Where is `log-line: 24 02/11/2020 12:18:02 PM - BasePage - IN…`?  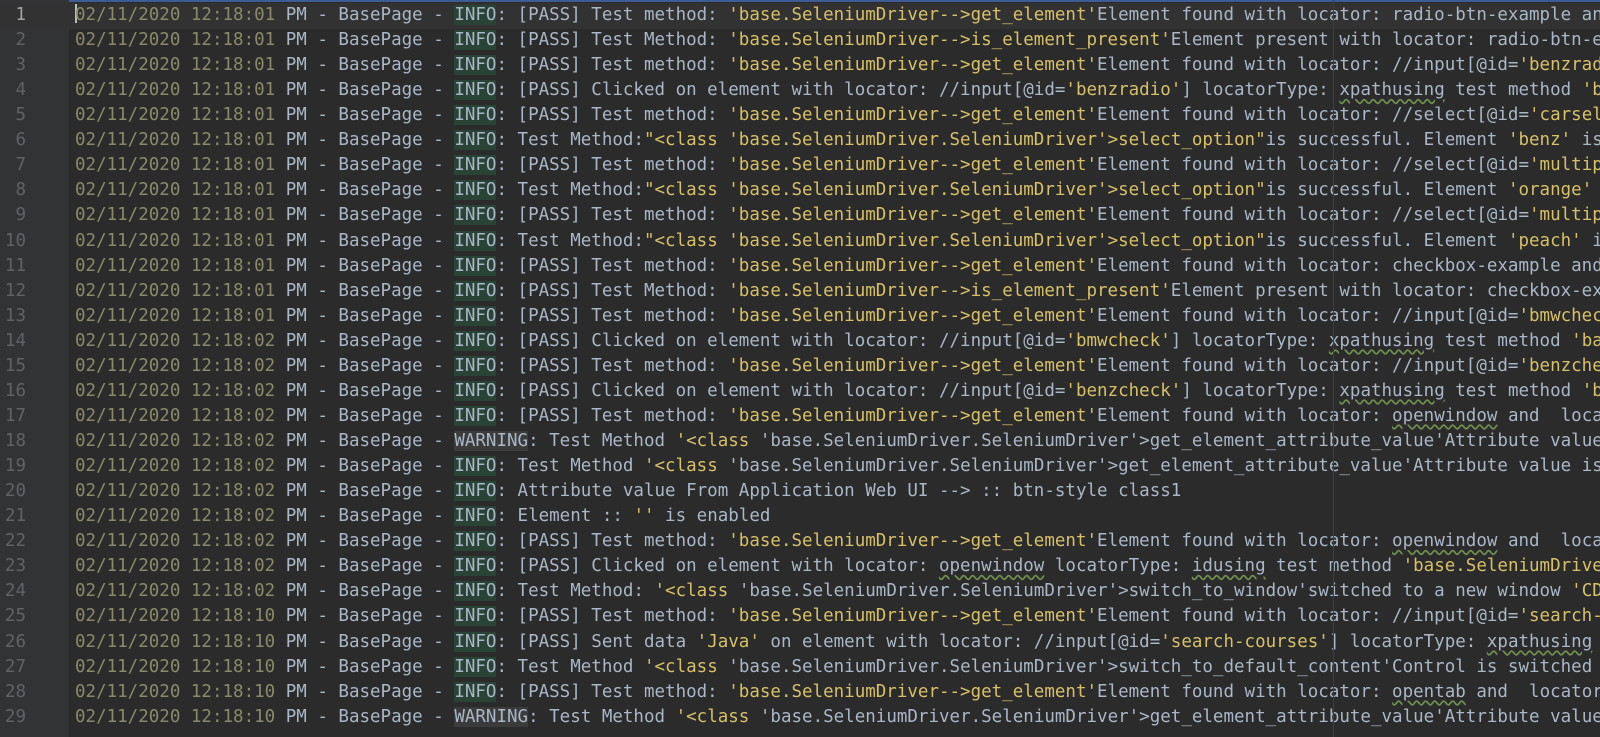 log-line: 24 02/11/2020 12:18:02 PM - BasePage - IN… is located at coordinates (800, 592).